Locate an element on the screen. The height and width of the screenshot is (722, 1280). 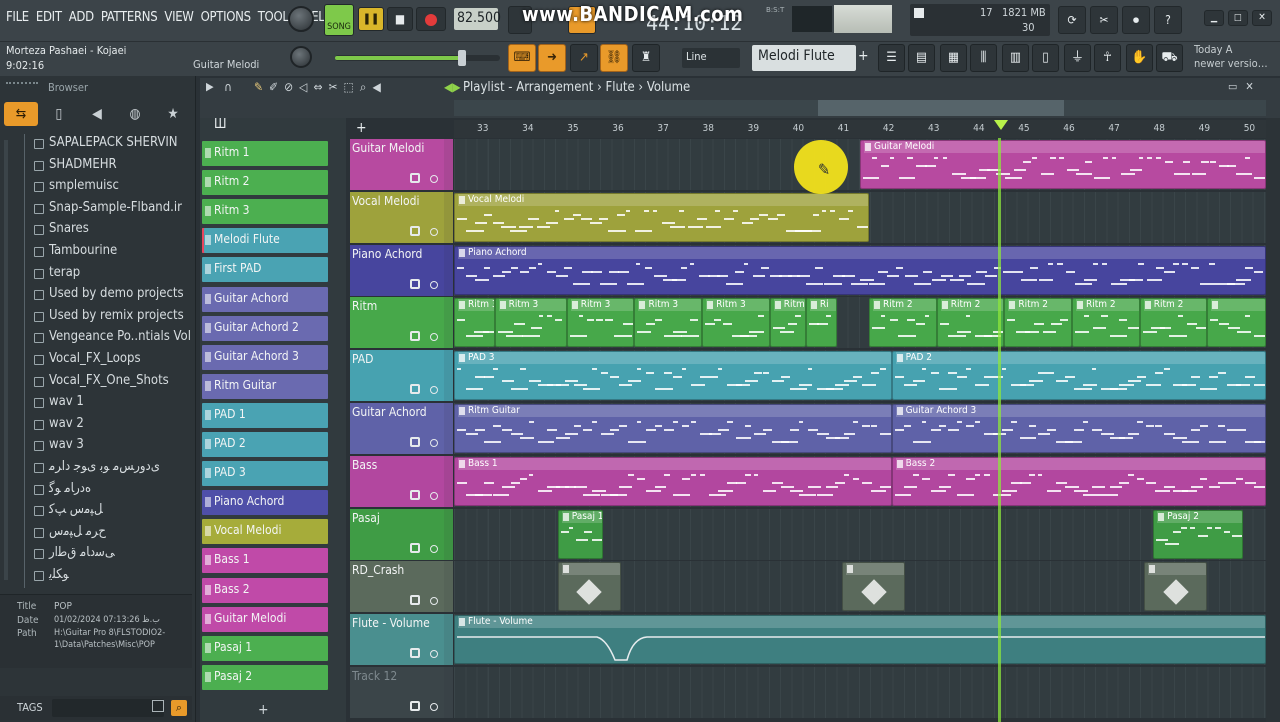
browser-folder-item: ﯽﺳﺩﺎﻣ ﻕﻃﺍﺭ is located at coordinates (96, 555).